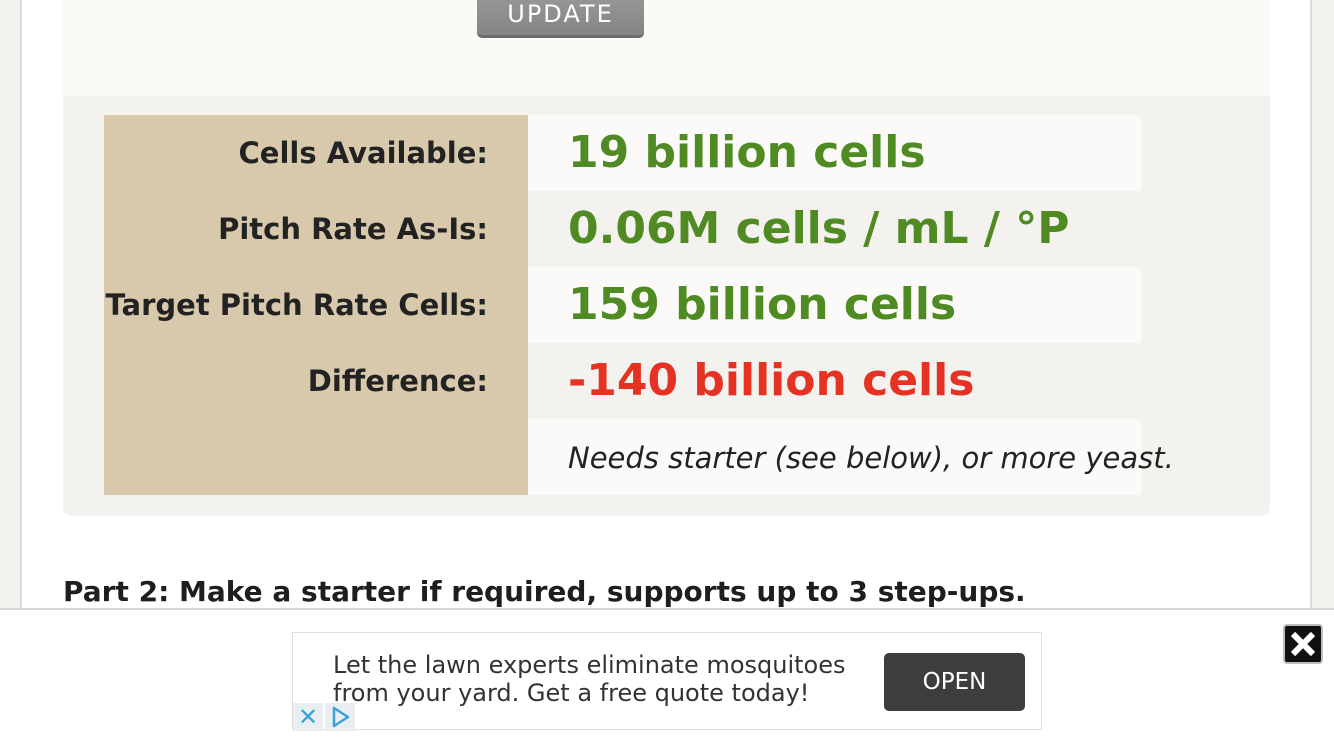  Describe the element at coordinates (340, 717) in the screenshot. I see `play-triangle-icon` at that location.